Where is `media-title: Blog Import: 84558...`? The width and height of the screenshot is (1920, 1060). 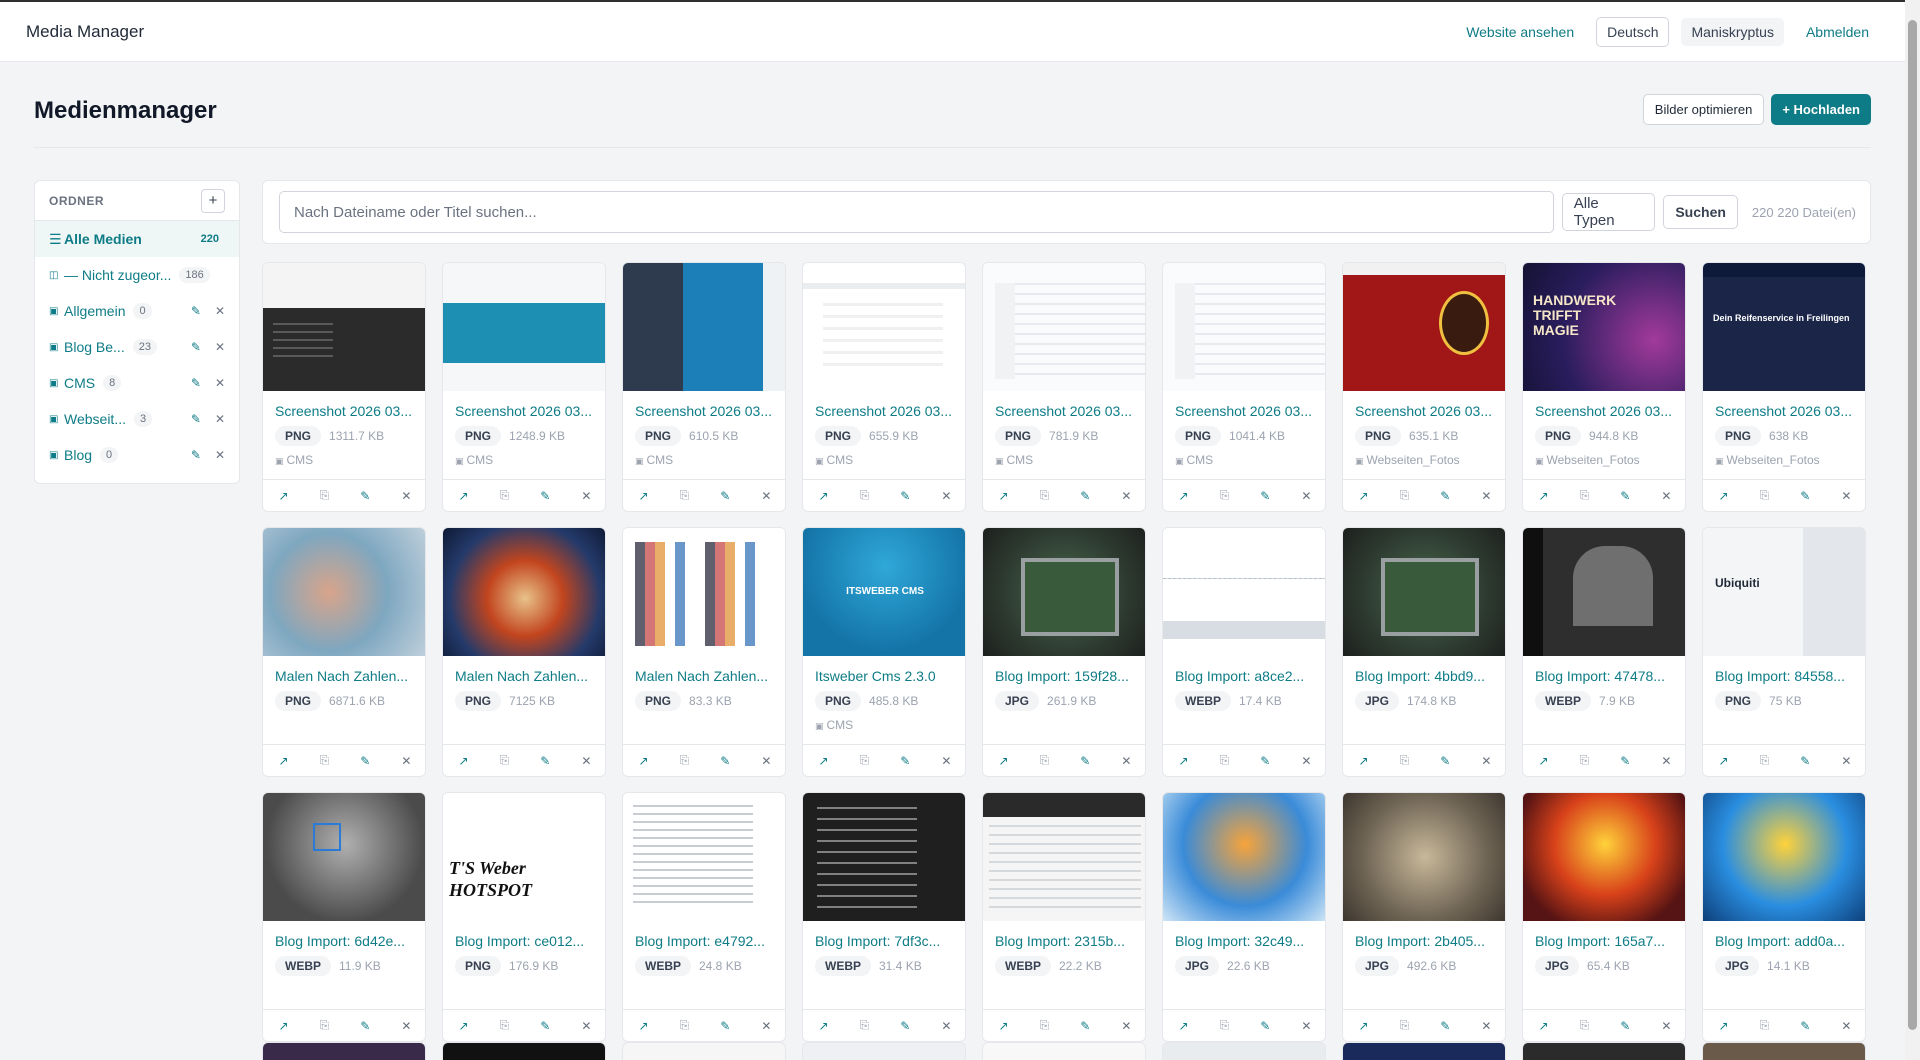 media-title: Blog Import: 84558... is located at coordinates (1784, 676).